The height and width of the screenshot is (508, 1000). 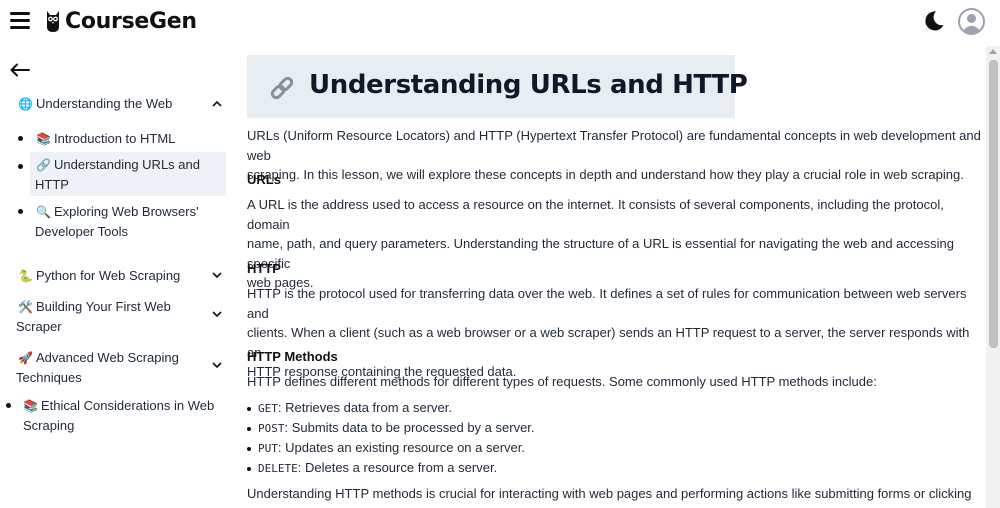 I want to click on sidebar-item-label-cont: HTTP, so click(x=52, y=184).